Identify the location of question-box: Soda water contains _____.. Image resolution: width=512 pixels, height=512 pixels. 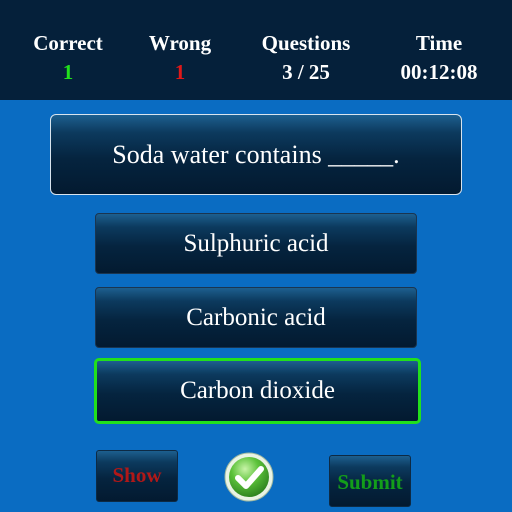
(256, 154).